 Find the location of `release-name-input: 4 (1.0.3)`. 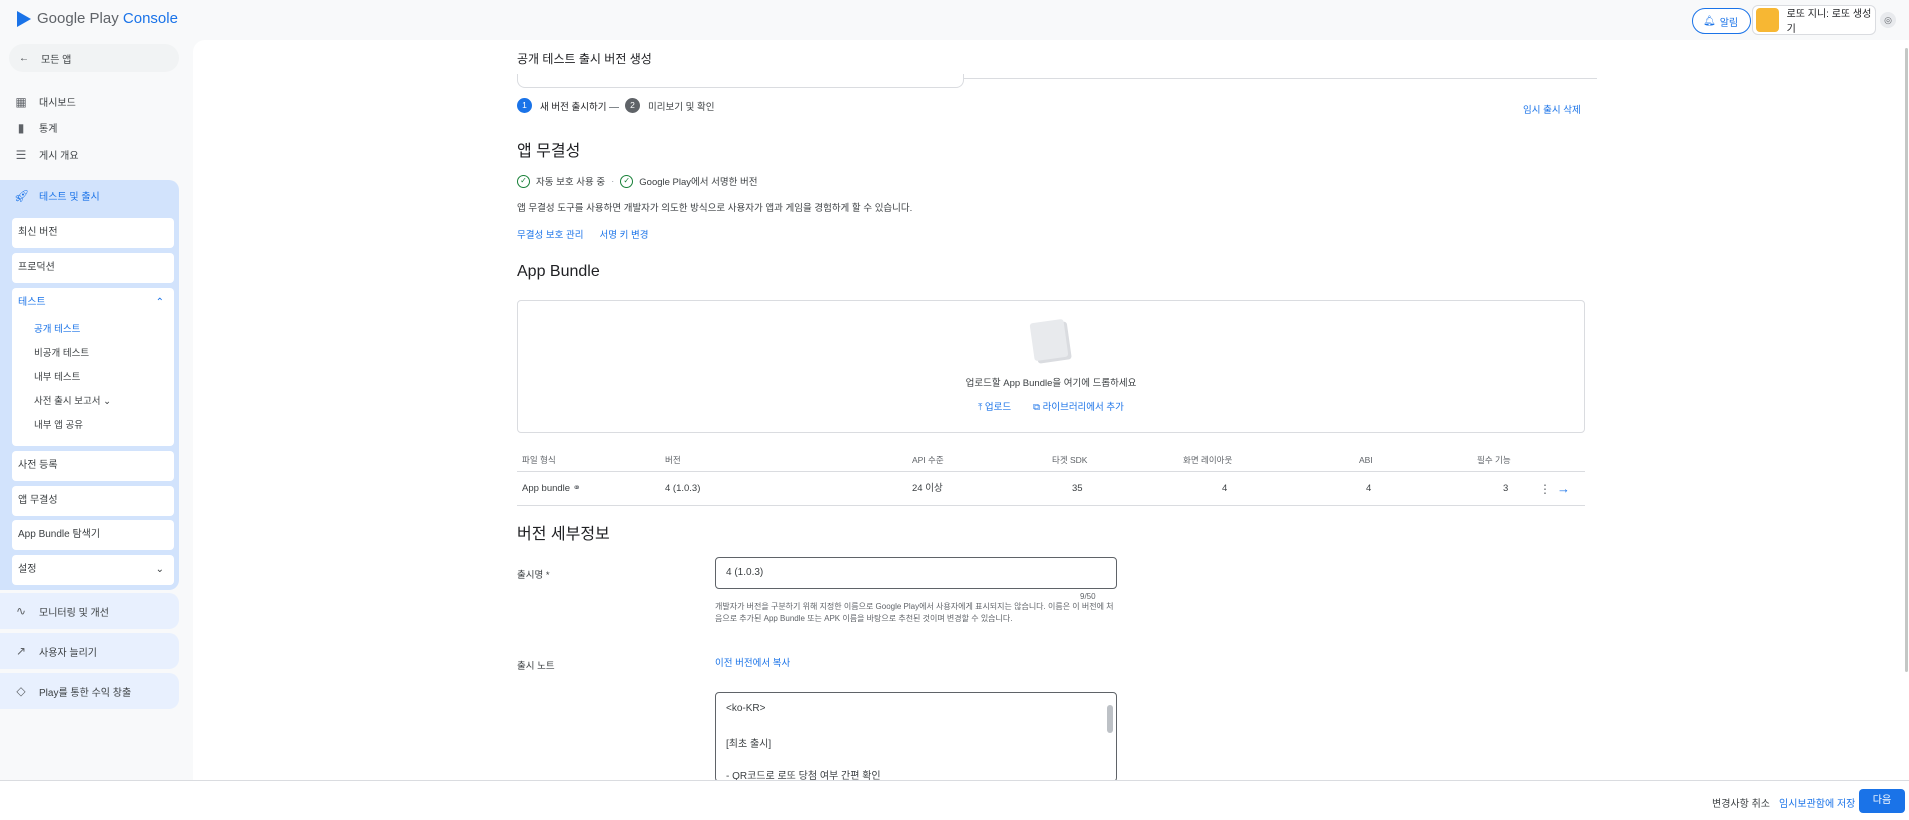

release-name-input: 4 (1.0.3) is located at coordinates (916, 573).